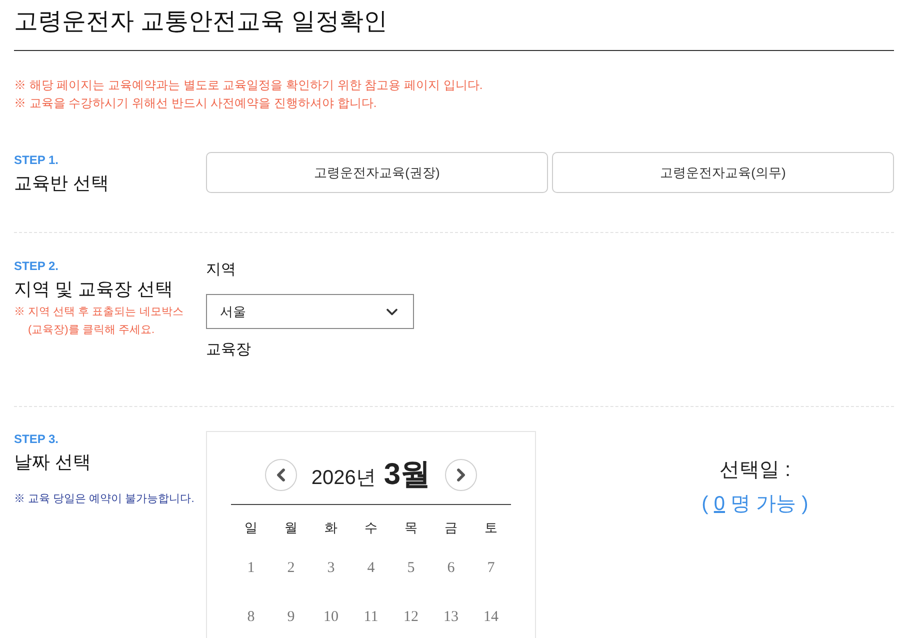  I want to click on weekday-label: 토, so click(491, 528).